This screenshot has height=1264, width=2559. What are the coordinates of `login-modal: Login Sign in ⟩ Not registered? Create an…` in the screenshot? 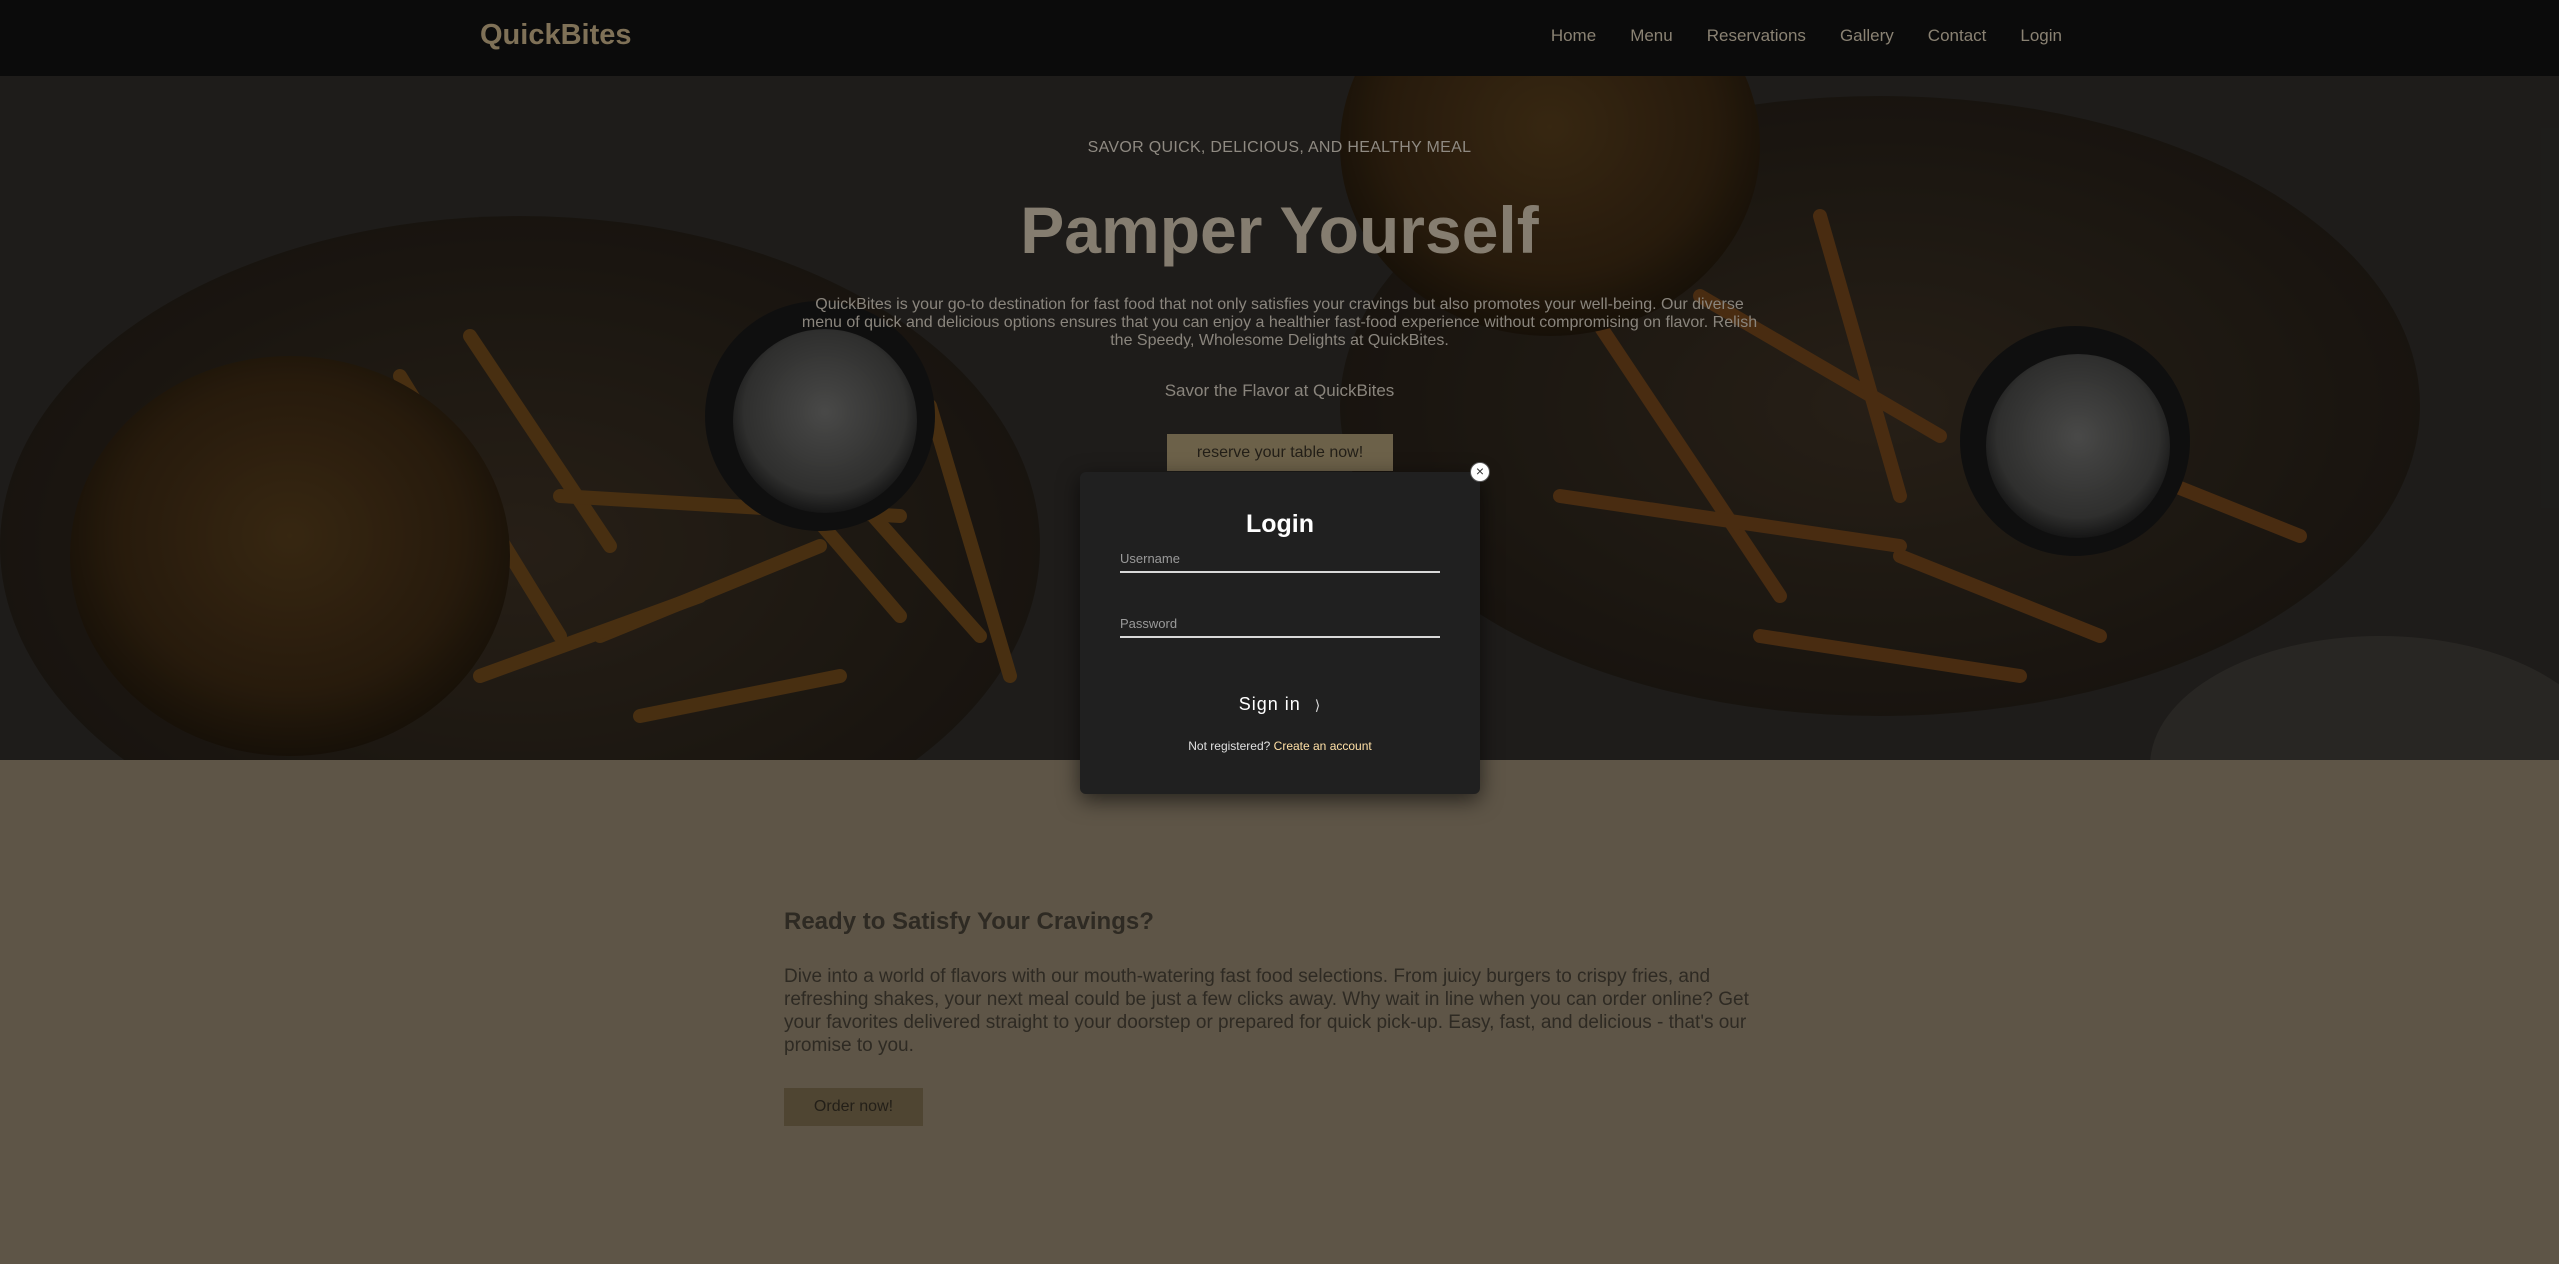 It's located at (1280, 633).